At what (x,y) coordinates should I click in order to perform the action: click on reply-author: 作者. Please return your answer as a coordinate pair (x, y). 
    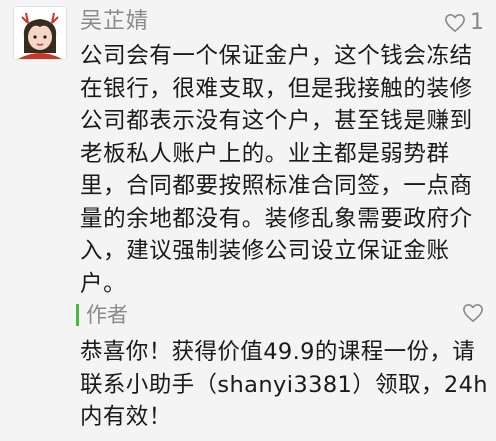
    Looking at the image, I should click on (107, 315).